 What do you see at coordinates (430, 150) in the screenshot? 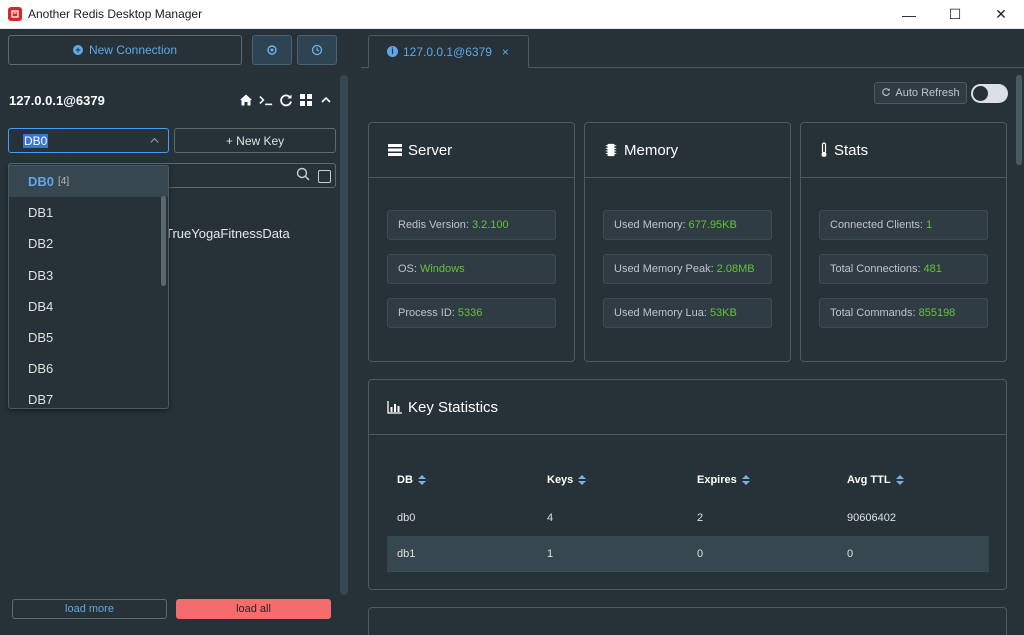
I see `server-card-title: Server` at bounding box center [430, 150].